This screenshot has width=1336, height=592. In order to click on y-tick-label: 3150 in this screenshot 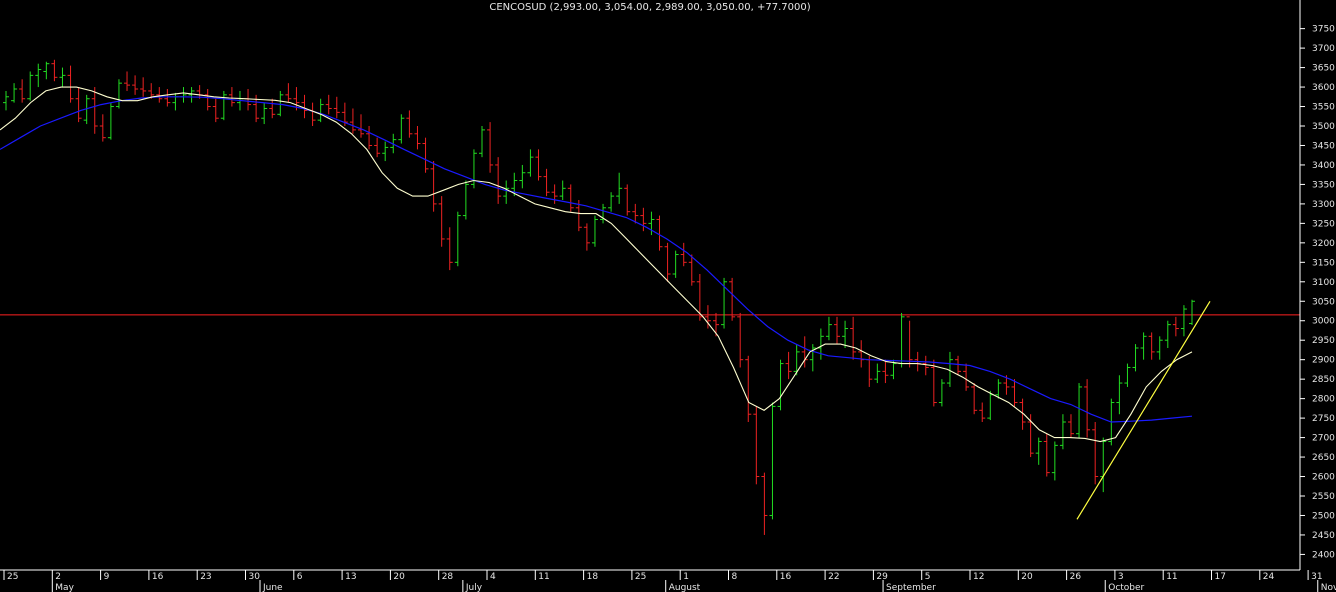, I will do `click(1323, 263)`.